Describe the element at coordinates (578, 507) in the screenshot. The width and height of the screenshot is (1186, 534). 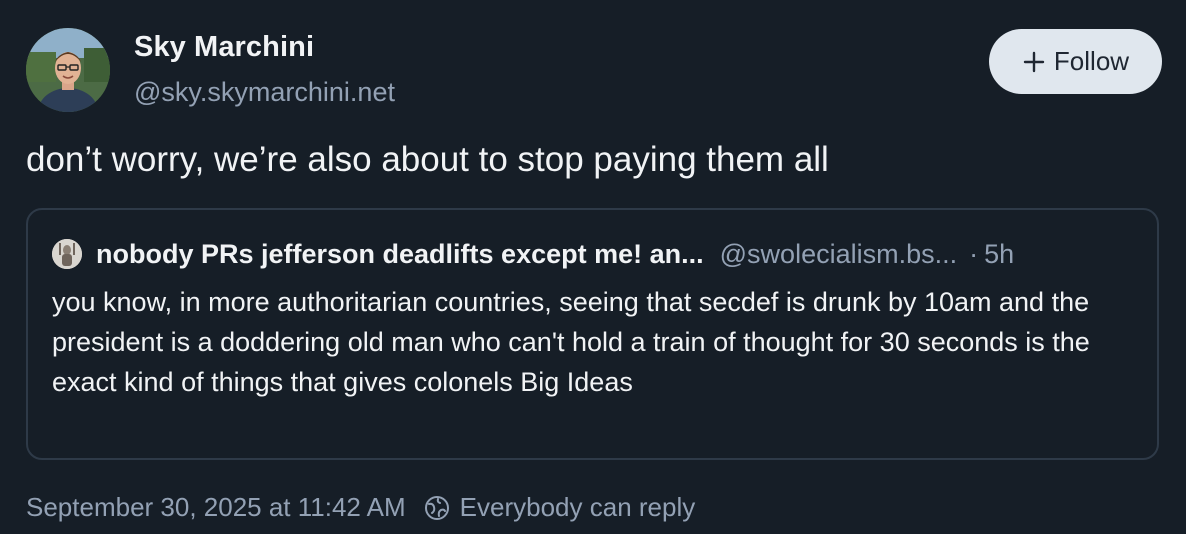
I see `reply-setting: Everybody can reply` at that location.